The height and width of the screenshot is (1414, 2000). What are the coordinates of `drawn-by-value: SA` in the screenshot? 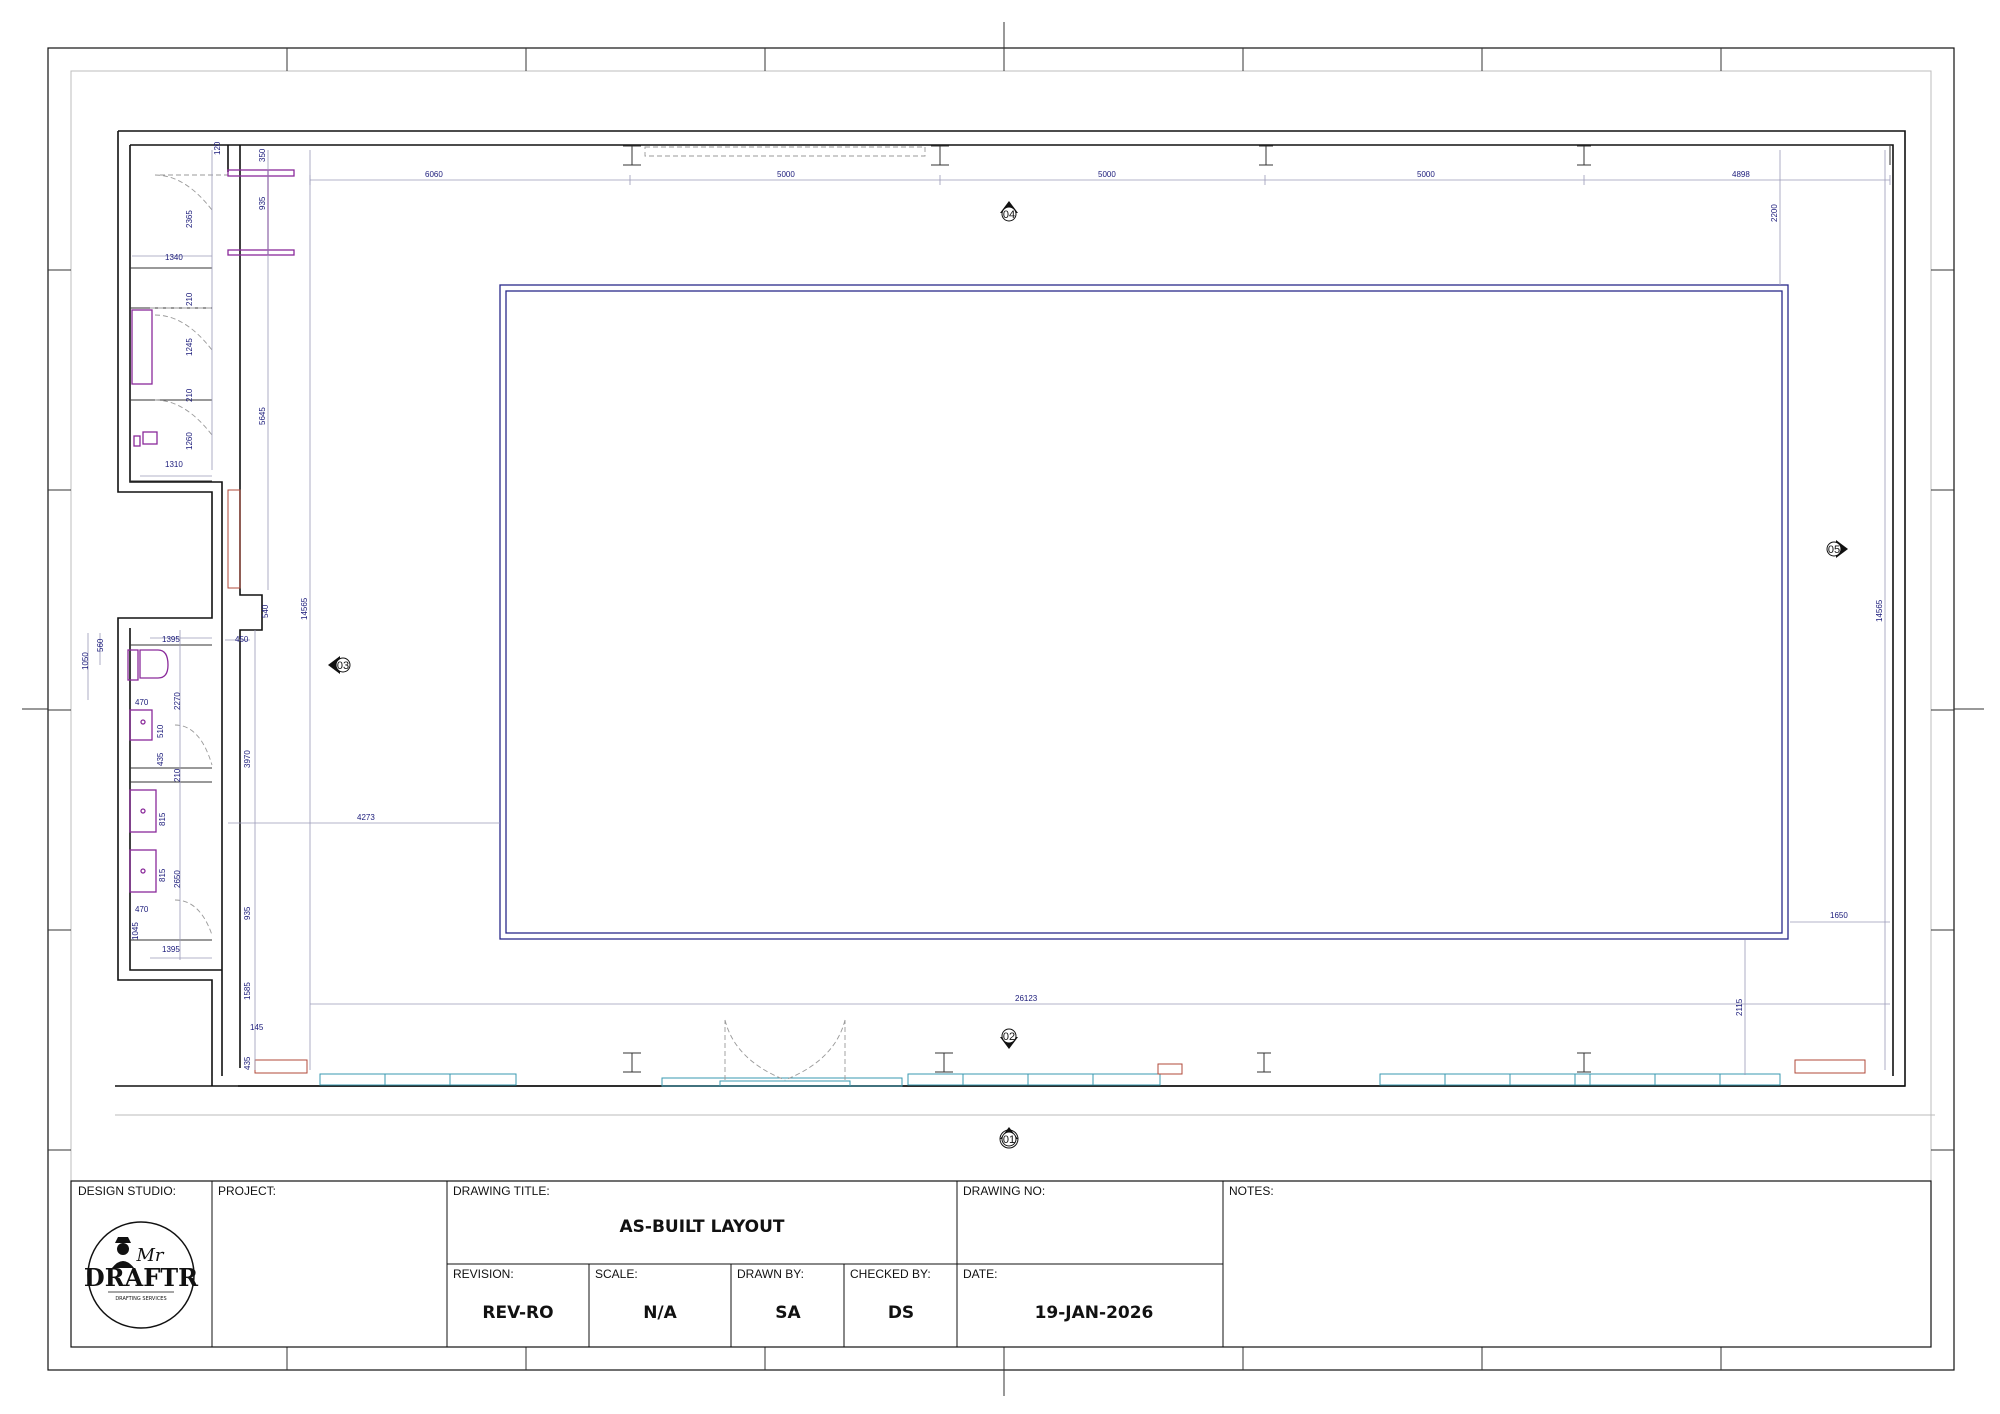 It's located at (788, 1313).